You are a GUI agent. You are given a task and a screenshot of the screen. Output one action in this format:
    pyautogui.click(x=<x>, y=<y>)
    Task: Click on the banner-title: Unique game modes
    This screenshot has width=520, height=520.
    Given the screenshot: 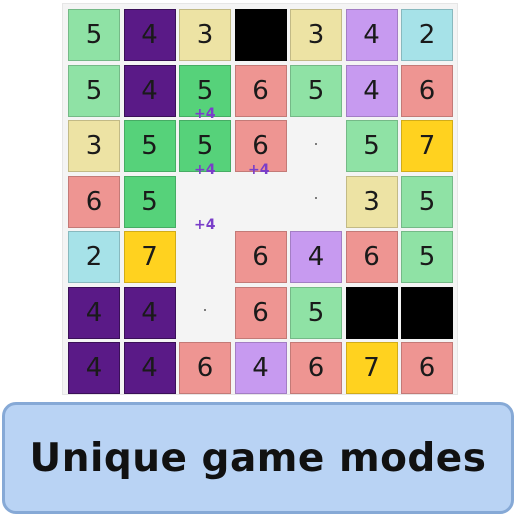 What is the action you would take?
    pyautogui.click(x=258, y=458)
    